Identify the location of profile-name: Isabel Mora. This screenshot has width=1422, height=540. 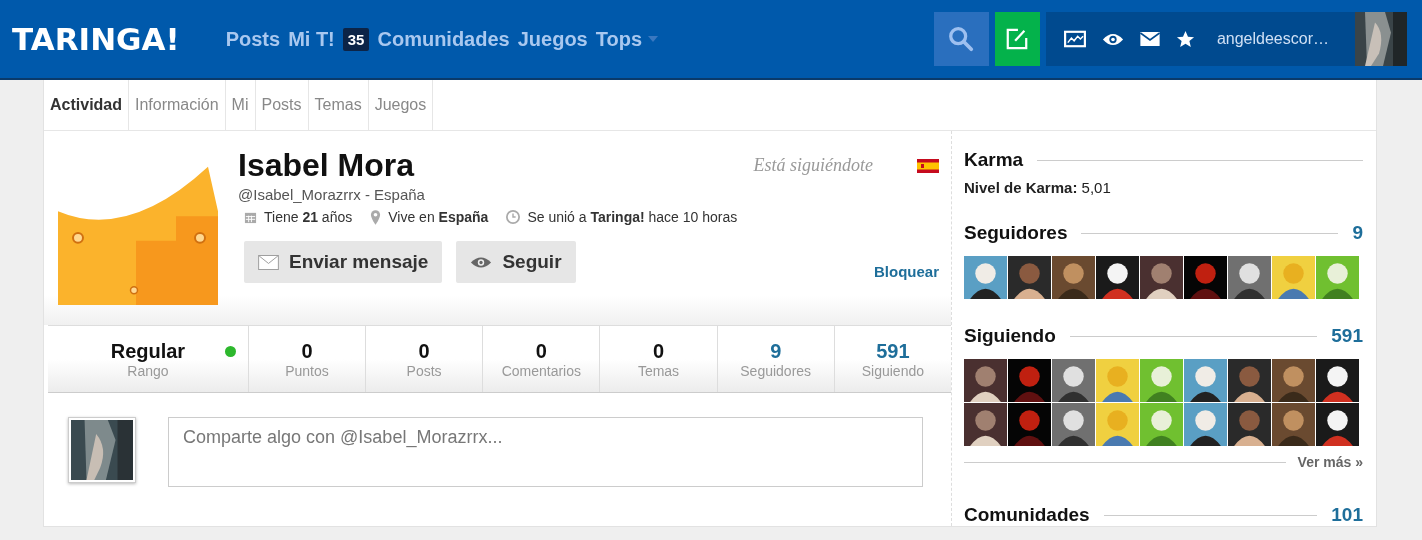
(326, 165).